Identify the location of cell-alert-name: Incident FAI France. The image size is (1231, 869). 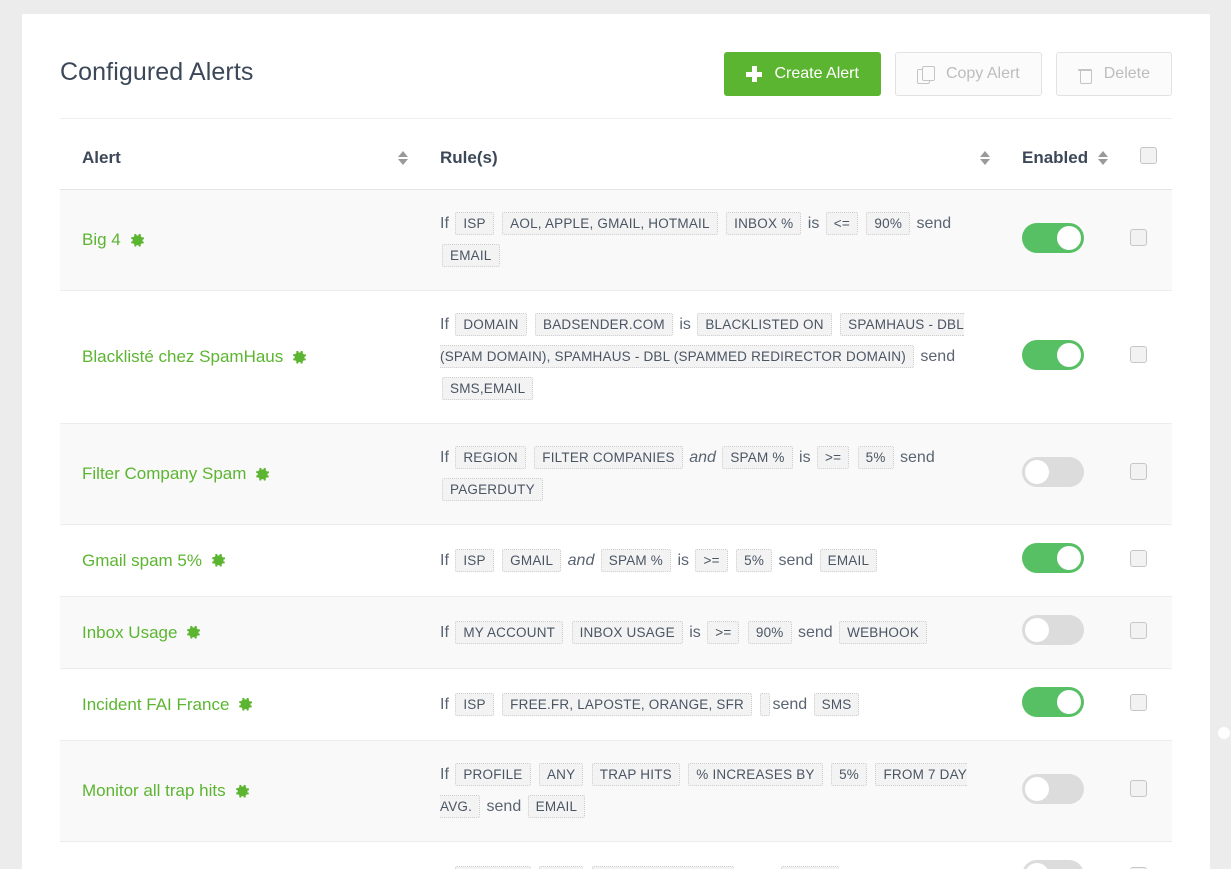
(239, 704).